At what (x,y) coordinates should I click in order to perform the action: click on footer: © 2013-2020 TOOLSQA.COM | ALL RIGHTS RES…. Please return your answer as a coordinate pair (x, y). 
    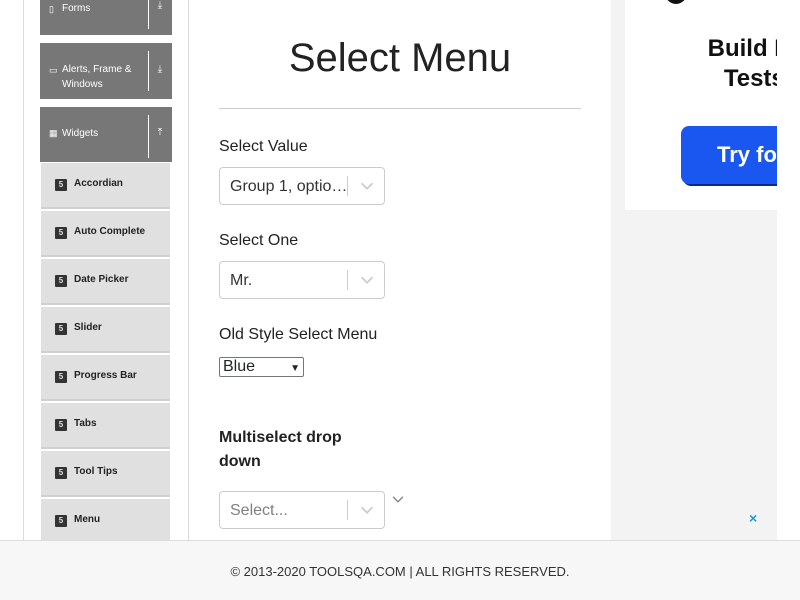
    Looking at the image, I should click on (400, 570).